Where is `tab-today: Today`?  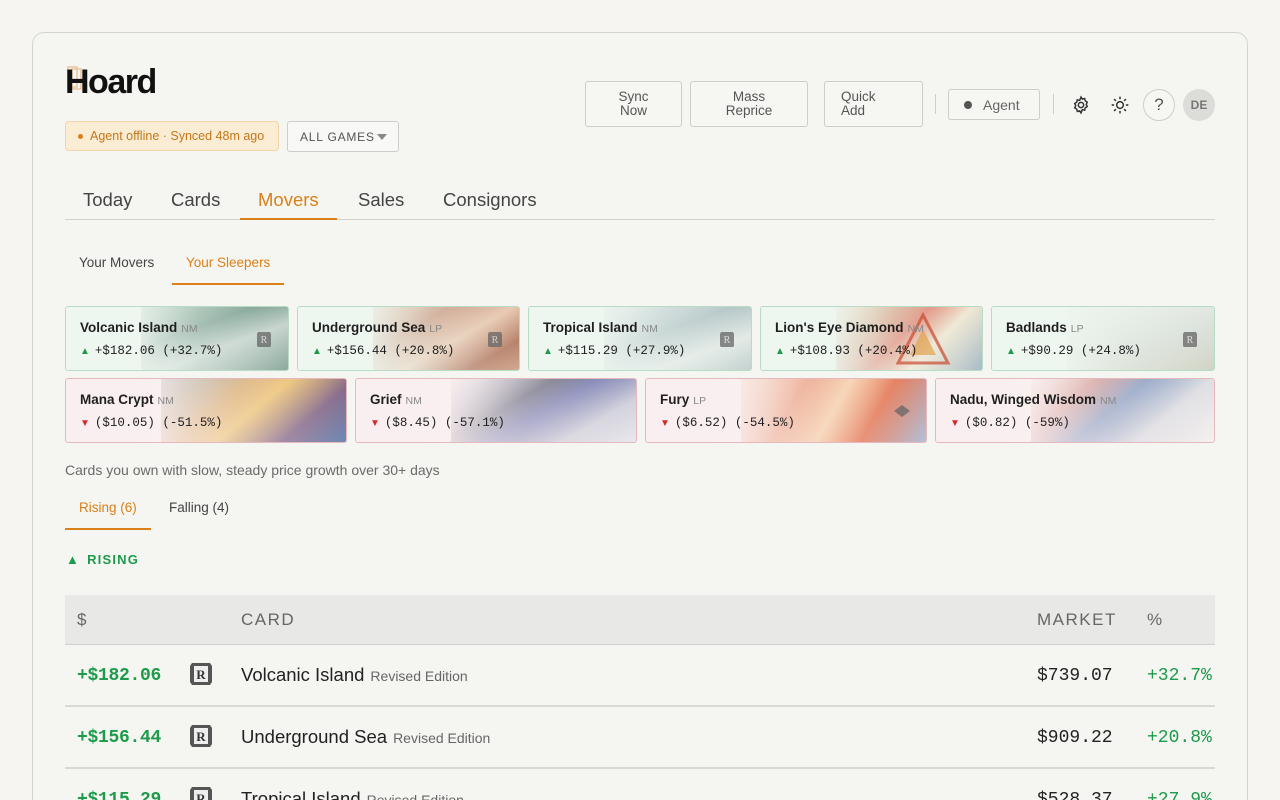
tab-today: Today is located at coordinates (107, 204).